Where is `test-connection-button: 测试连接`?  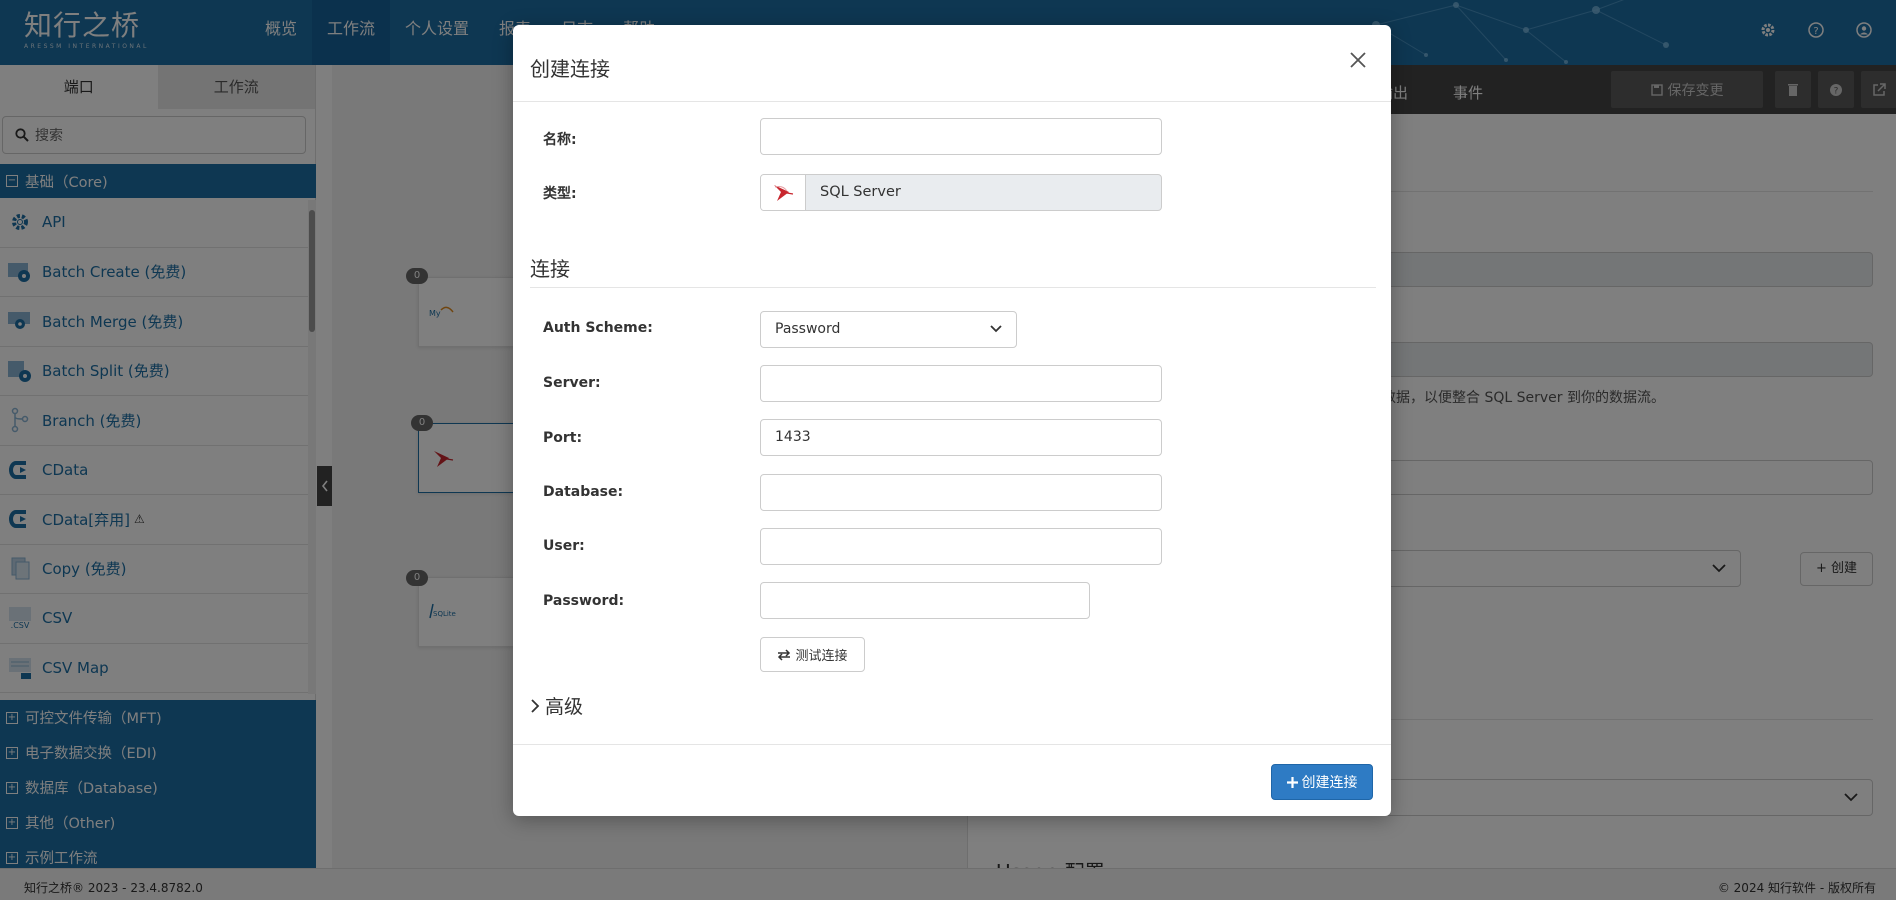 test-connection-button: 测试连接 is located at coordinates (812, 654).